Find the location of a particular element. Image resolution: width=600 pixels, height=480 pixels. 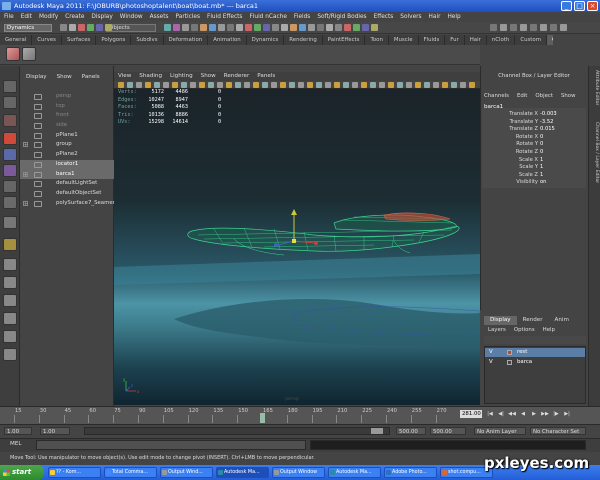

layout-single-icon is located at coordinates (10, 264).